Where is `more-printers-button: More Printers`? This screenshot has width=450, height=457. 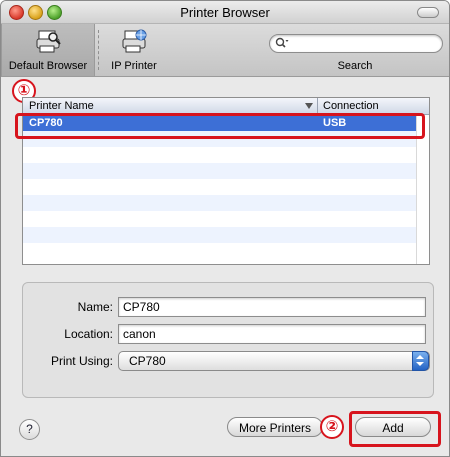 more-printers-button: More Printers is located at coordinates (275, 427).